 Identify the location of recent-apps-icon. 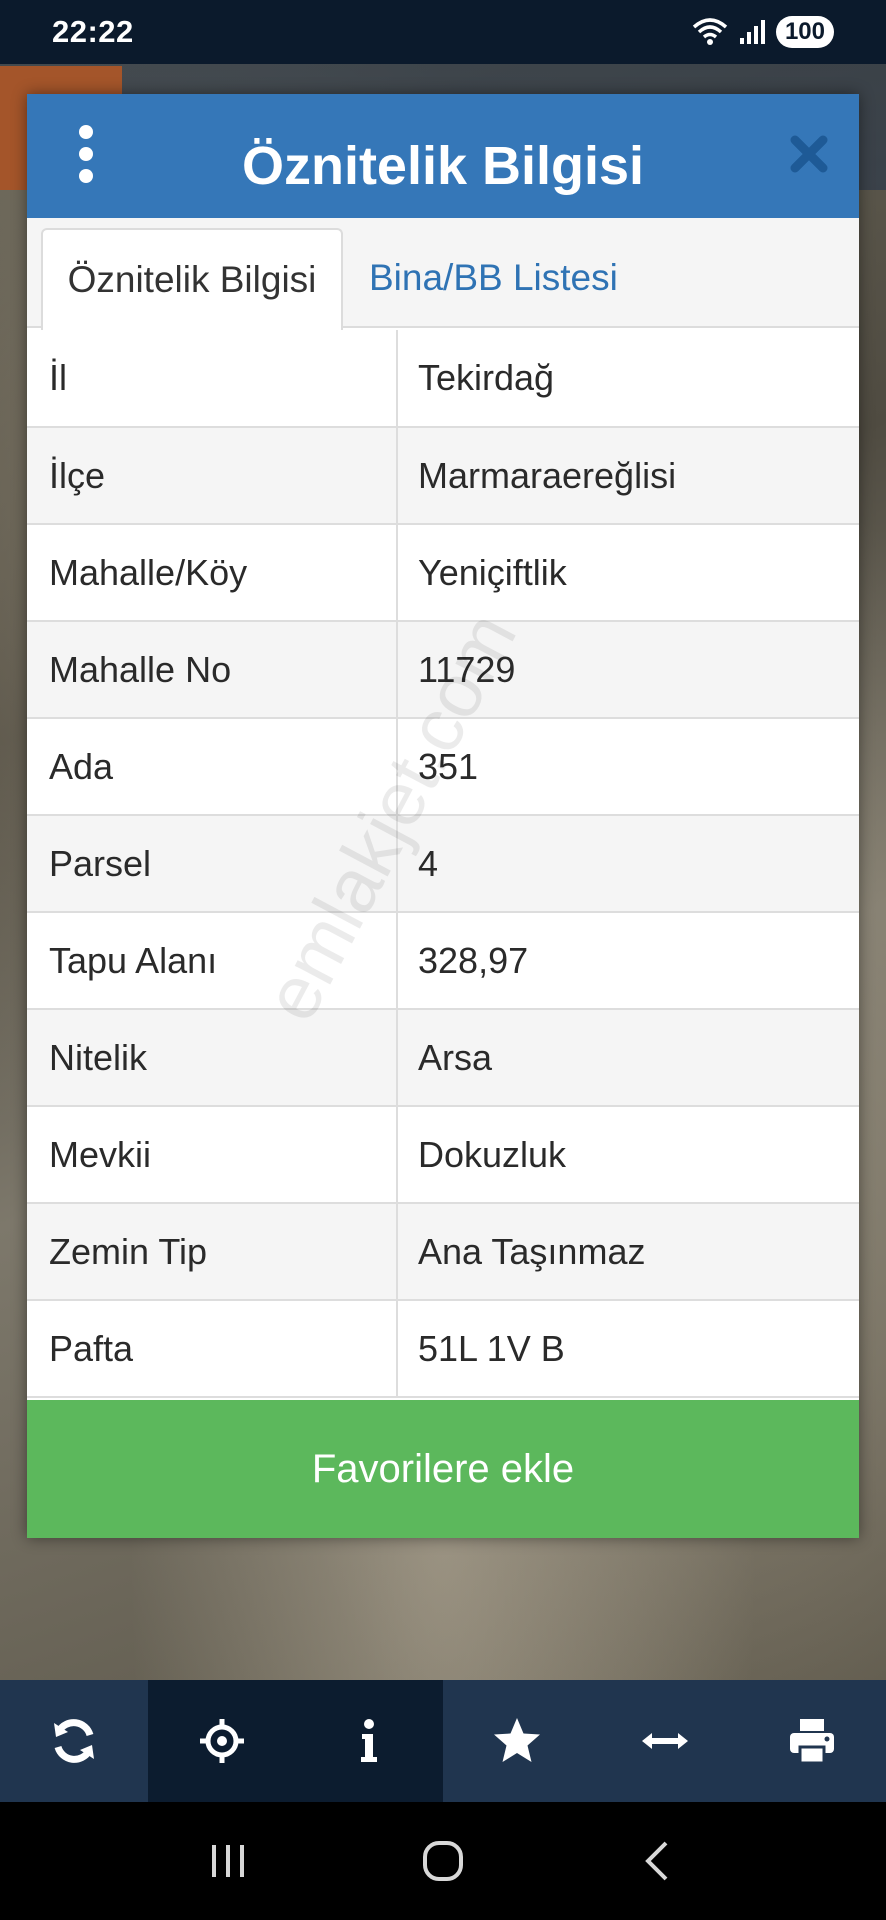
(228, 1861).